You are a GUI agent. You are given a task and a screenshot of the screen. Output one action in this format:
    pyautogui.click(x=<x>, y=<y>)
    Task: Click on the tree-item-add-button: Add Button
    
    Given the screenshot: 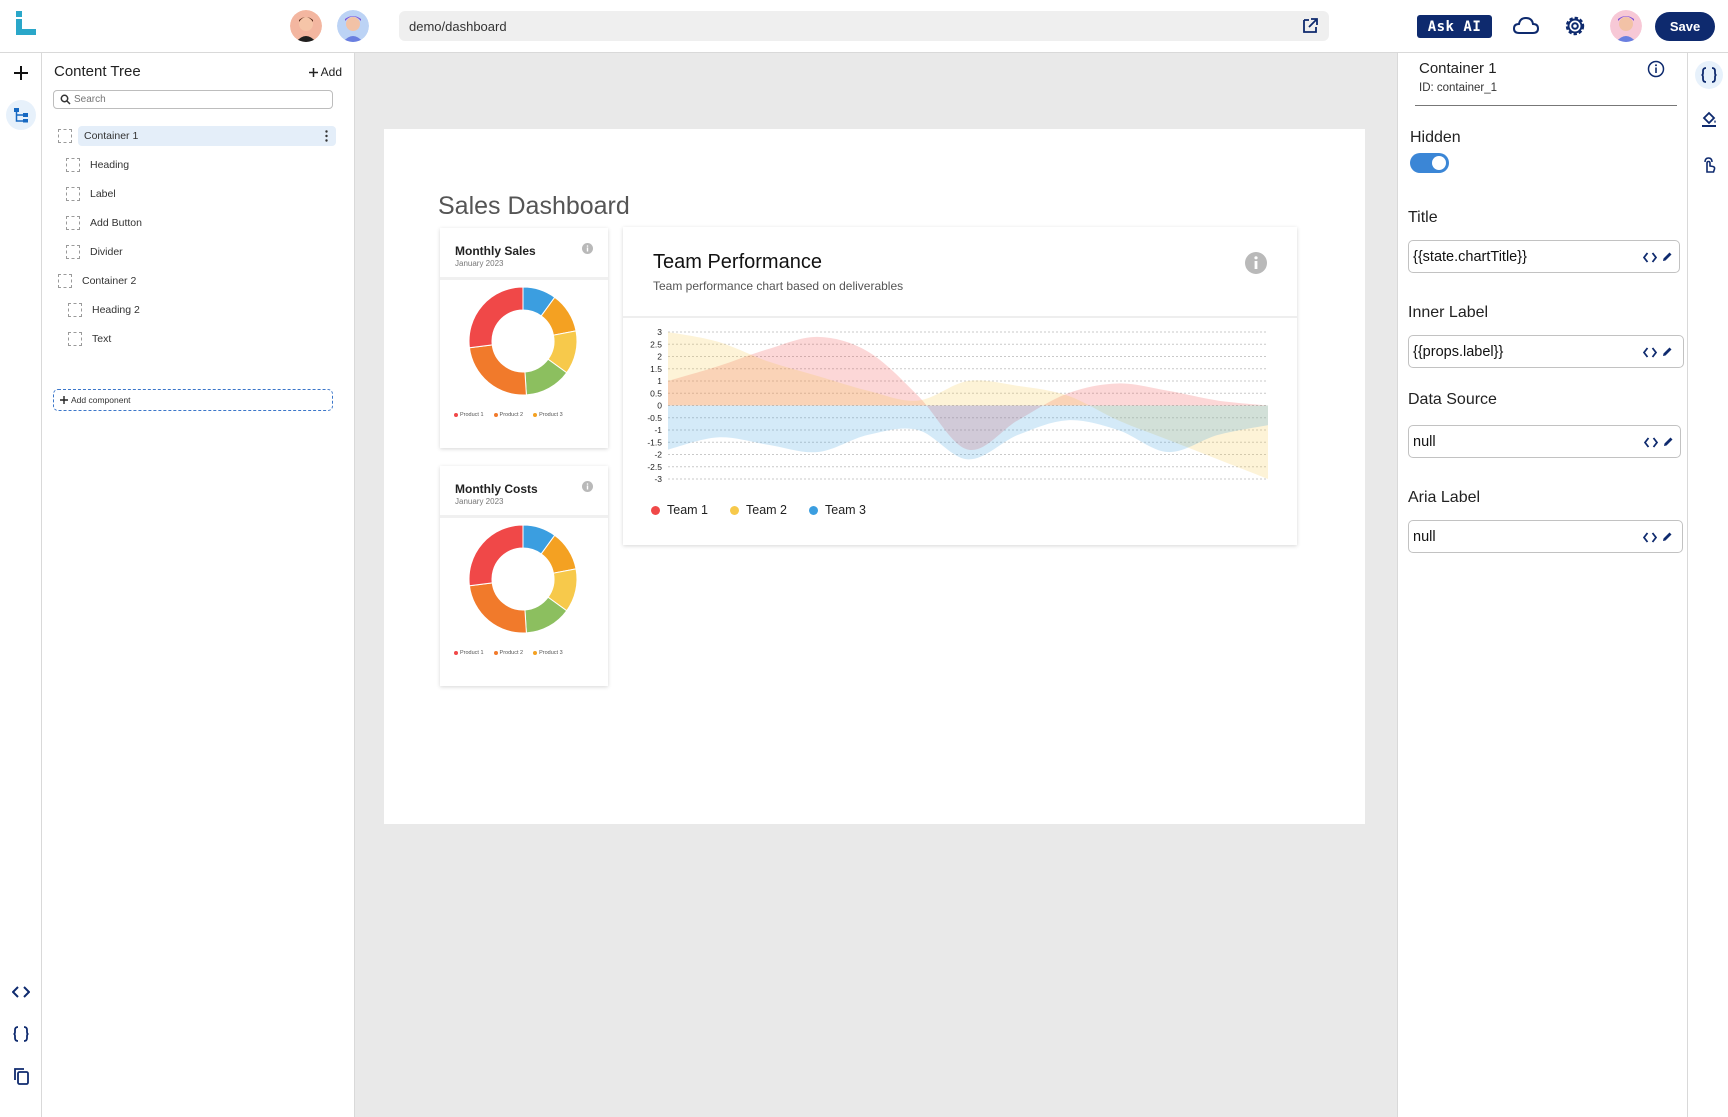 What is the action you would take?
    pyautogui.click(x=104, y=223)
    